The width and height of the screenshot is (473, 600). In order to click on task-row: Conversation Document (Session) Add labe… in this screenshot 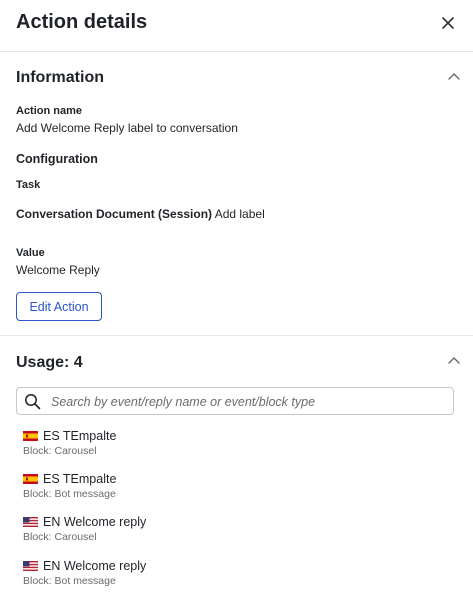, I will do `click(140, 214)`.